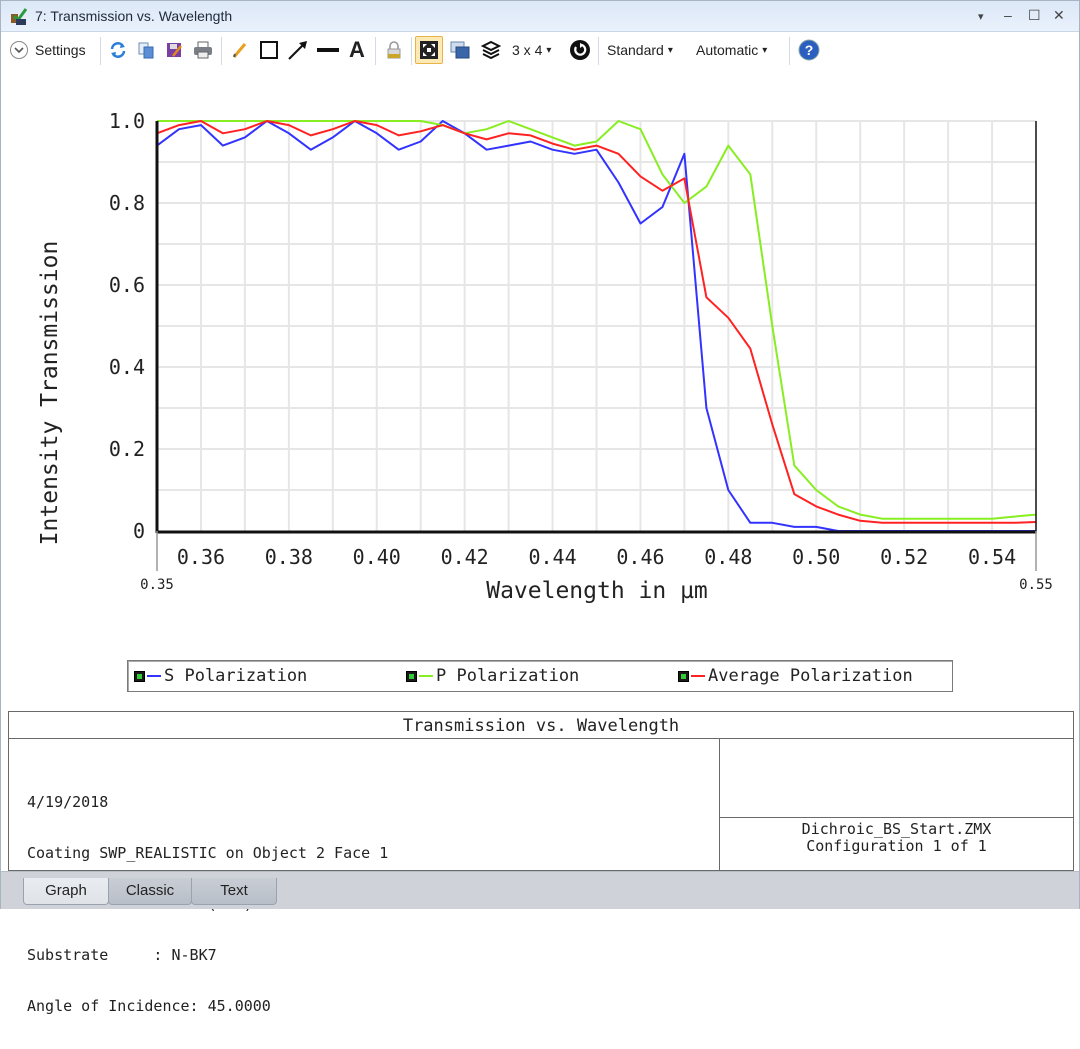  What do you see at coordinates (640, 50) in the screenshot?
I see `standard-dropdown: Standard ▾` at bounding box center [640, 50].